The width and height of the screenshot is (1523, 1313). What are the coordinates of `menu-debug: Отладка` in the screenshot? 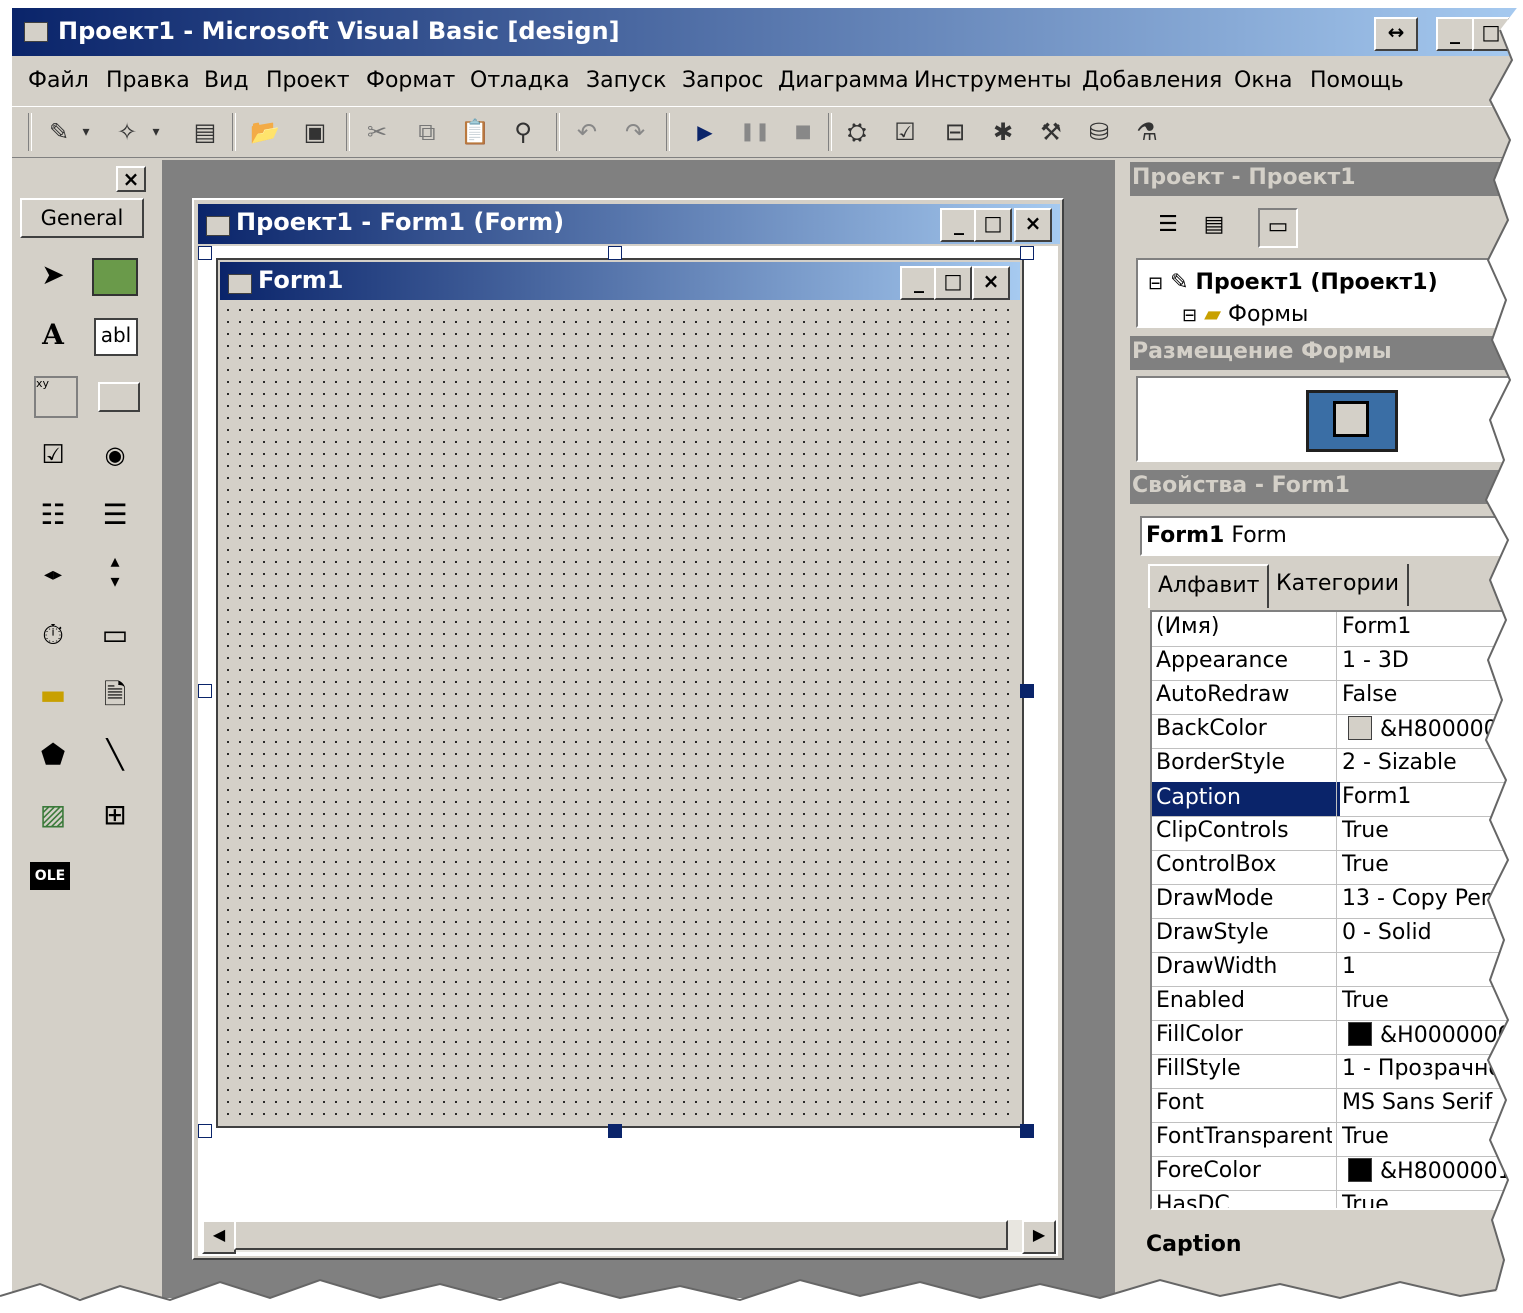 It's located at (520, 80).